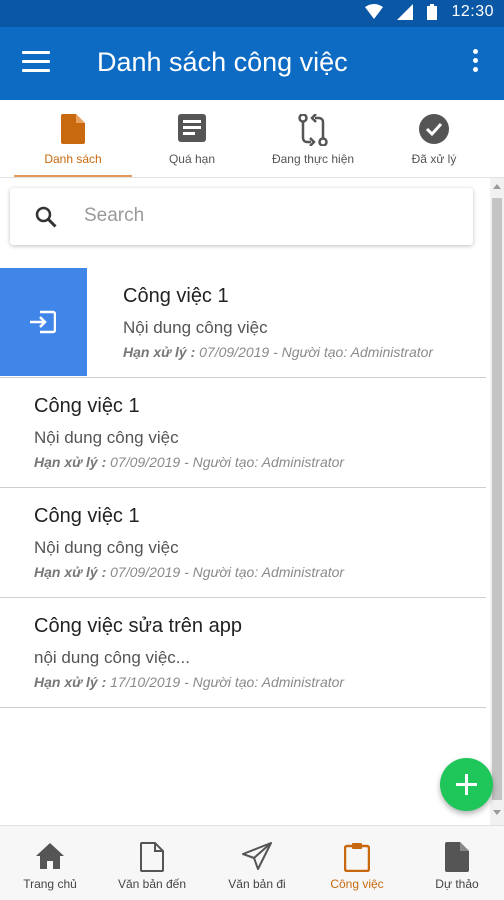 The height and width of the screenshot is (900, 504). Describe the element at coordinates (475, 64) in the screenshot. I see `more-vert-icon` at that location.